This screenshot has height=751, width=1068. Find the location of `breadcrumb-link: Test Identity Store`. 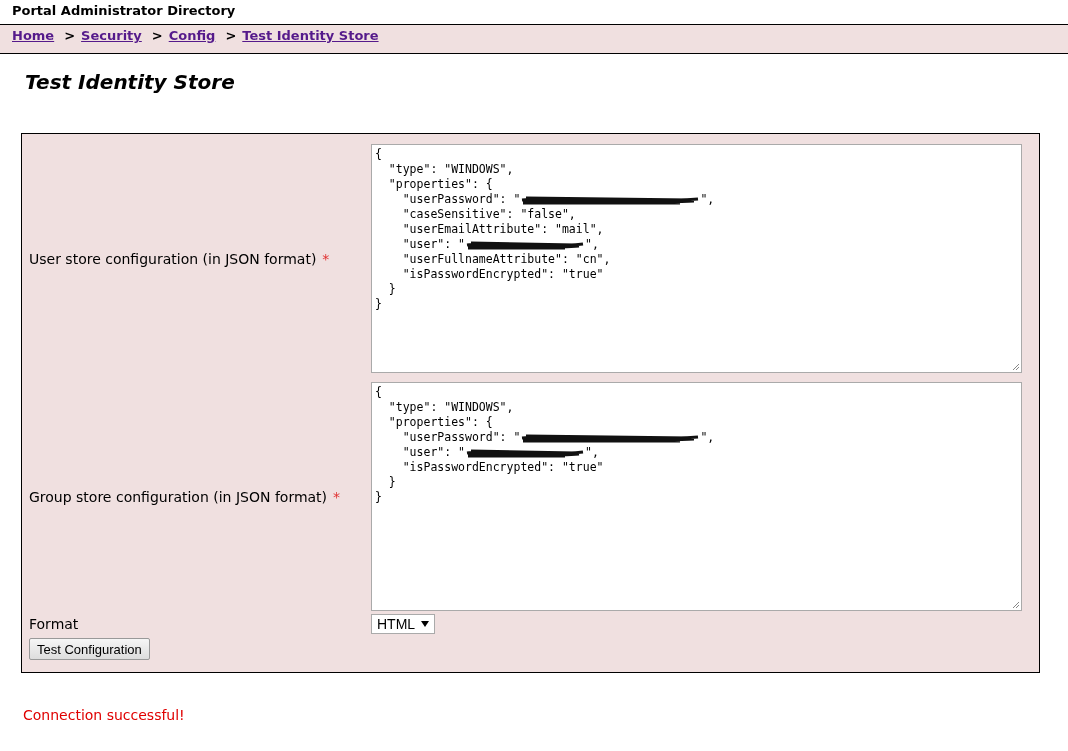

breadcrumb-link: Test Identity Store is located at coordinates (310, 35).